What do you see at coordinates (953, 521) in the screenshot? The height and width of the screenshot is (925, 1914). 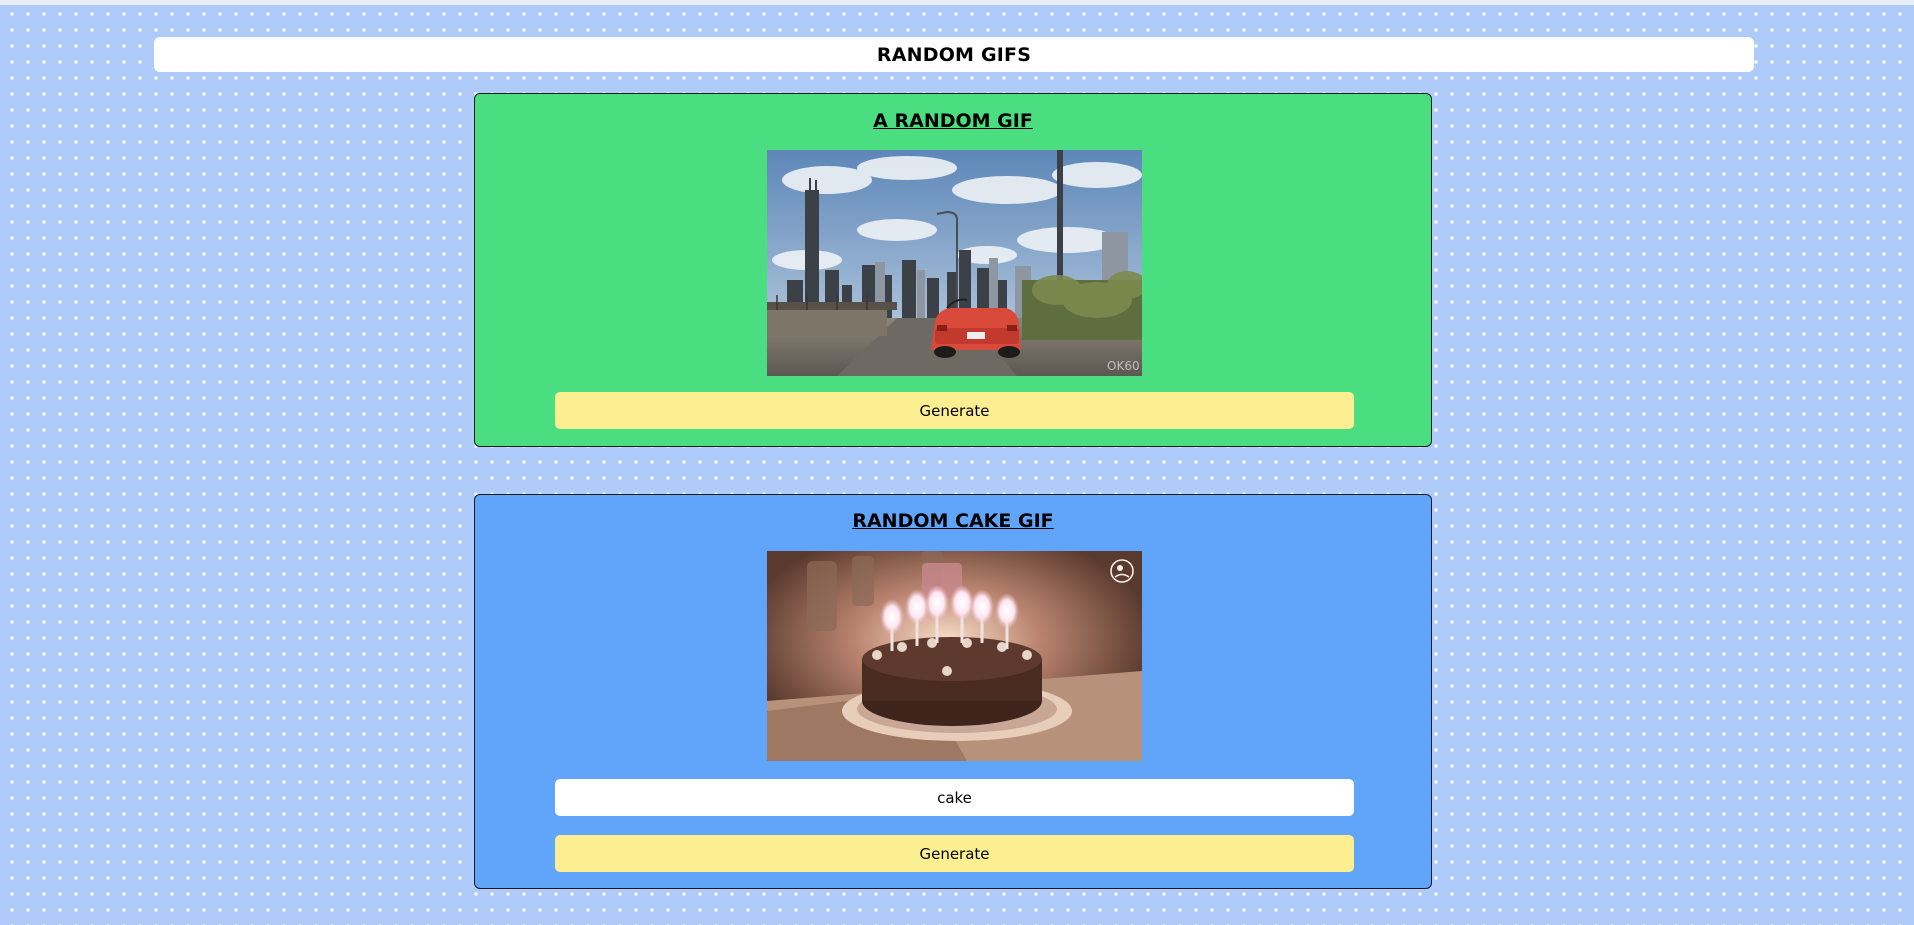 I see `cake-gif-title: RANDOM CAKE GIF` at bounding box center [953, 521].